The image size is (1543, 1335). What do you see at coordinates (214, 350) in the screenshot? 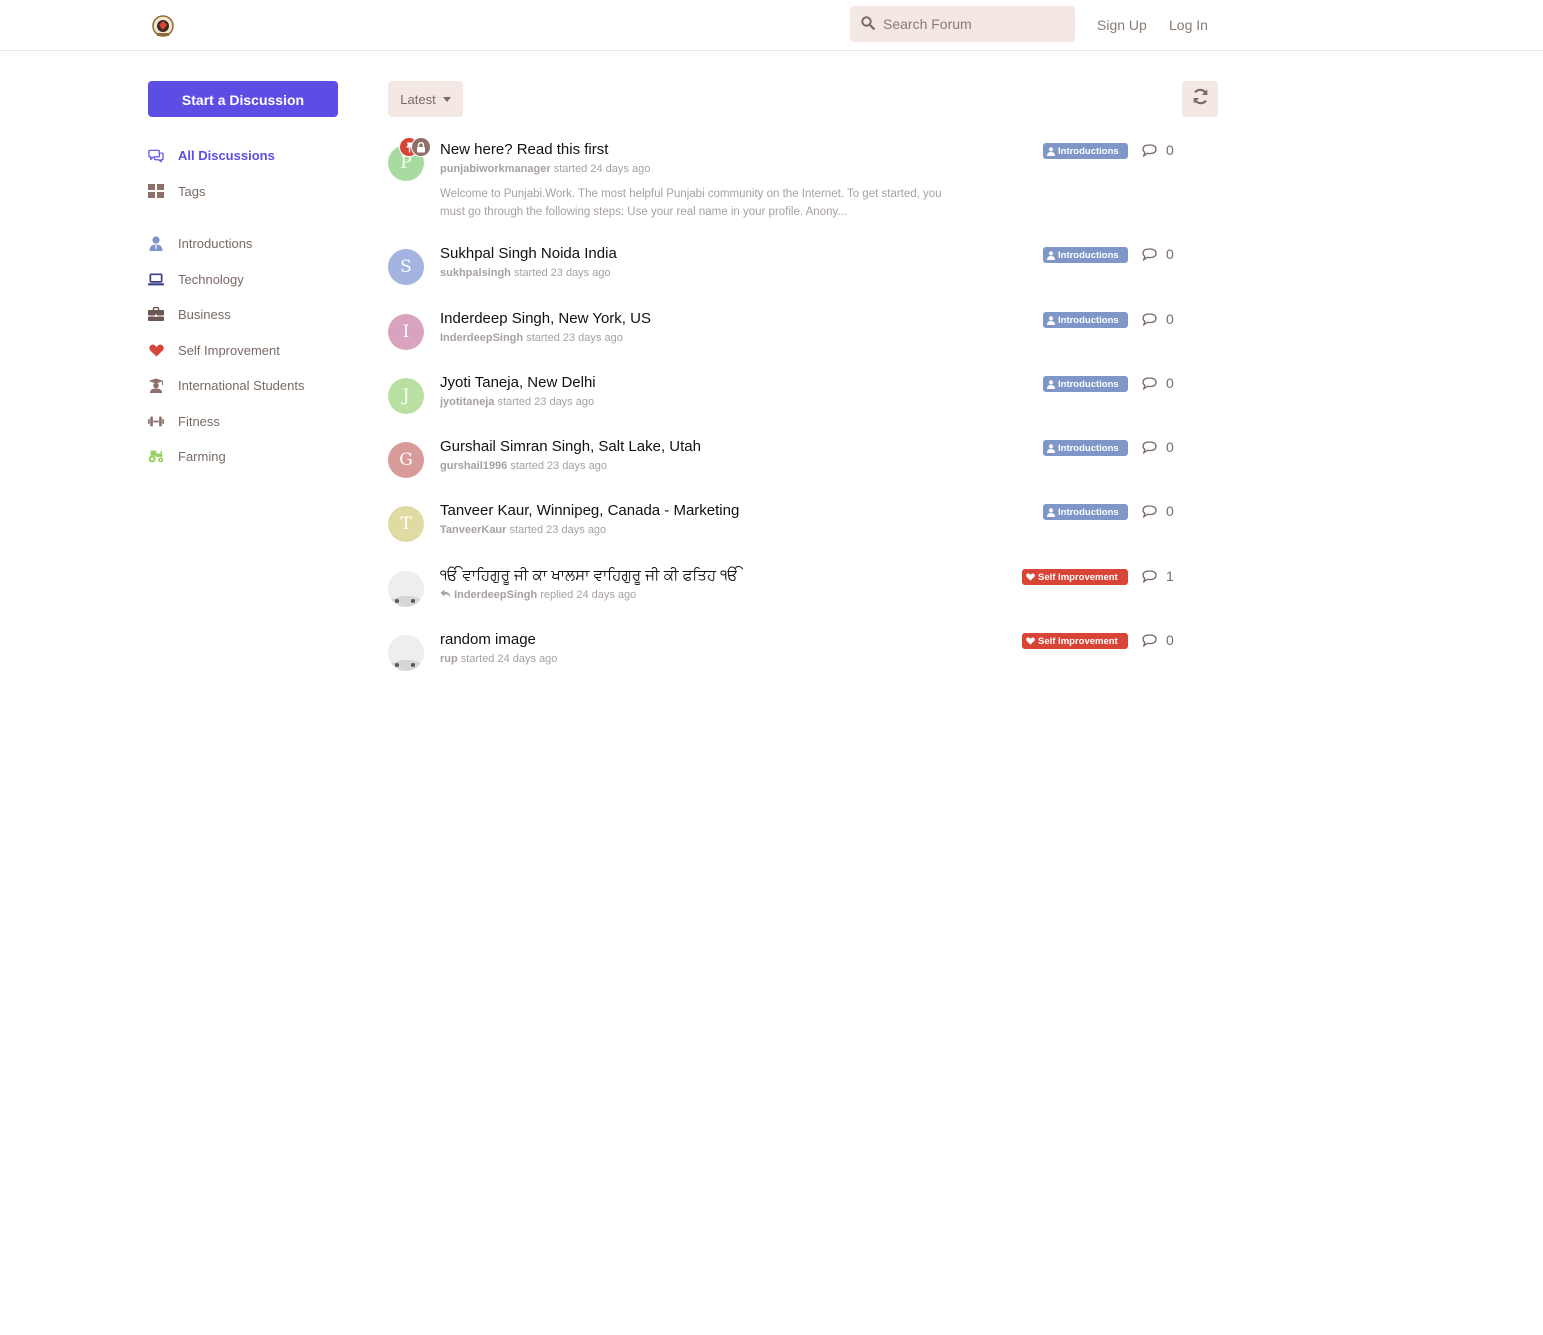
I see `nav-tag-self-improvement: Self Improvement` at bounding box center [214, 350].